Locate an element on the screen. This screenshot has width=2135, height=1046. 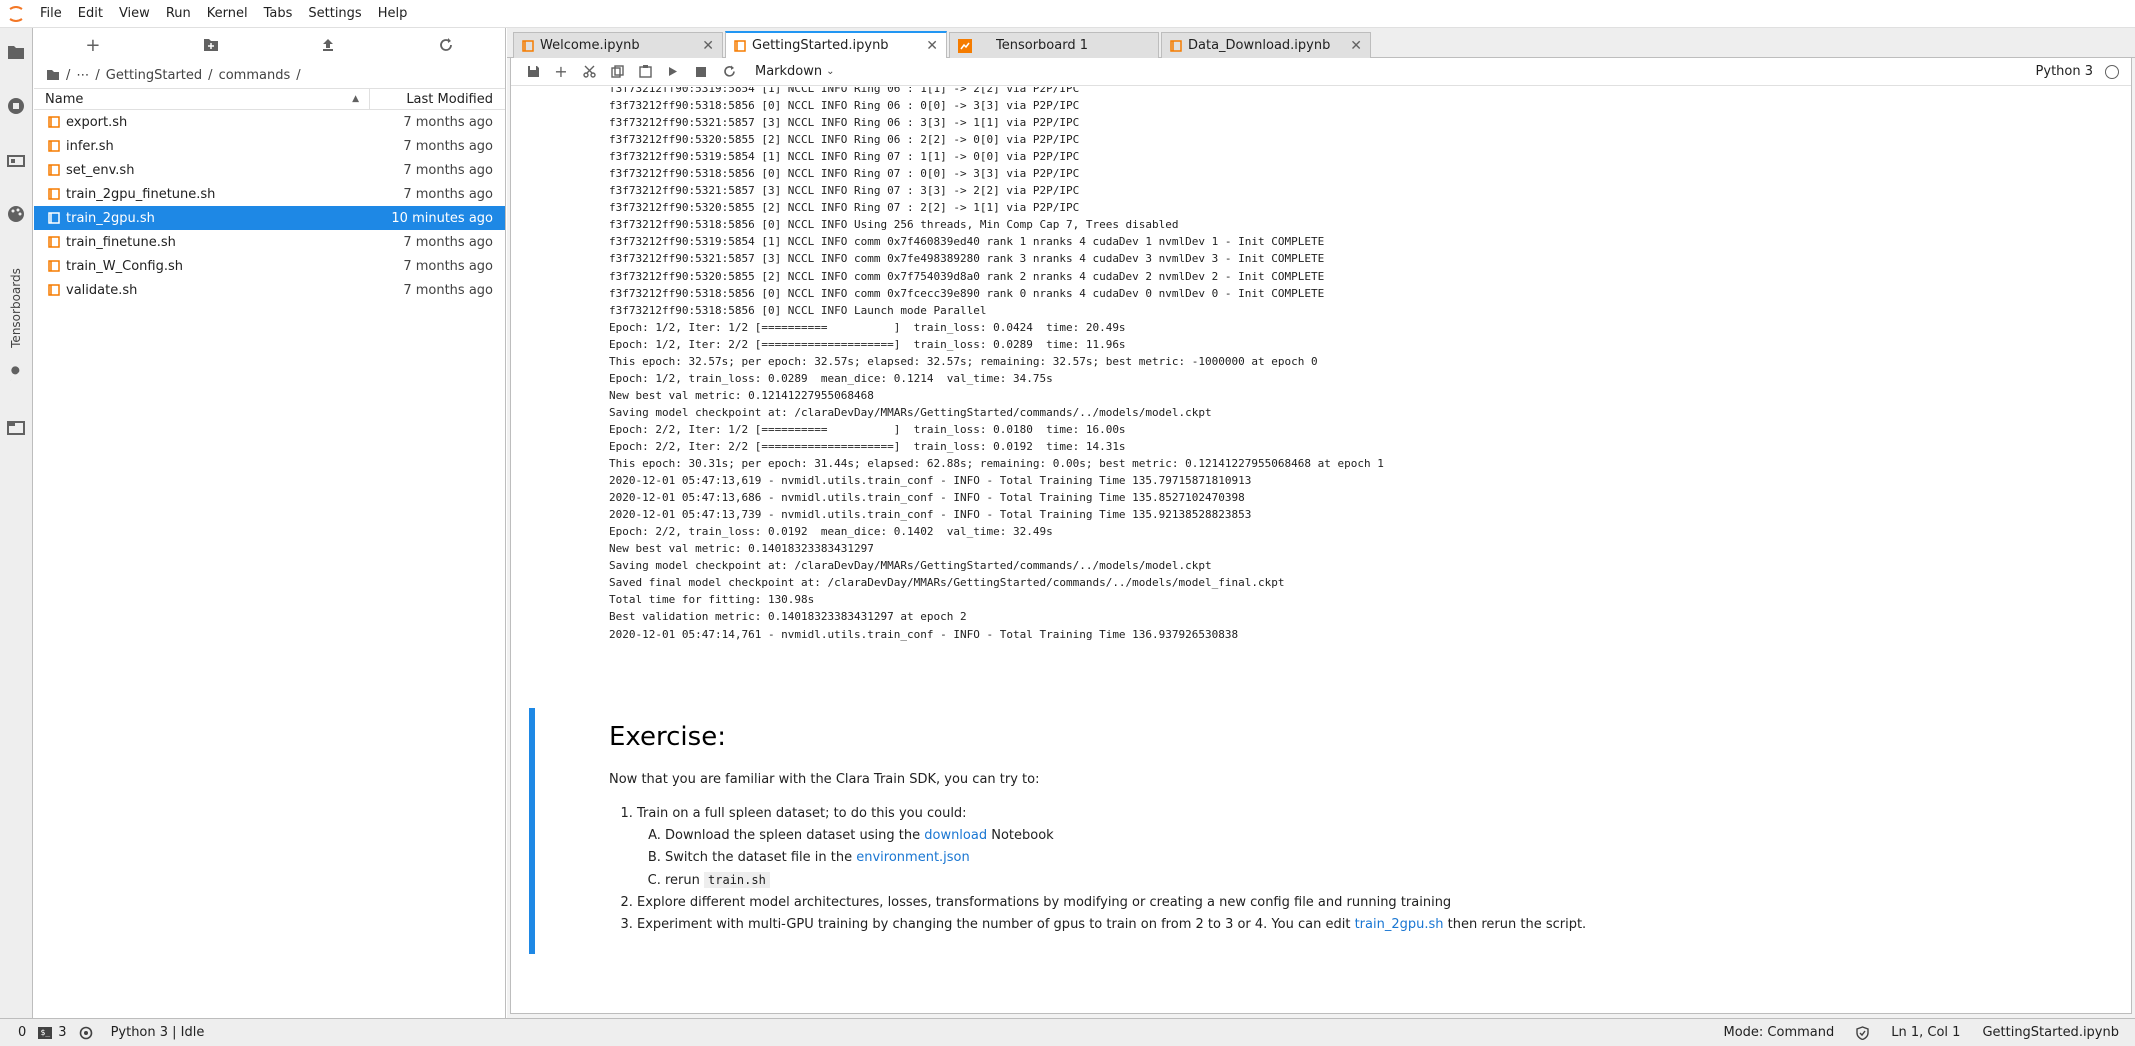
status-count: 0 is located at coordinates (22, 1032).